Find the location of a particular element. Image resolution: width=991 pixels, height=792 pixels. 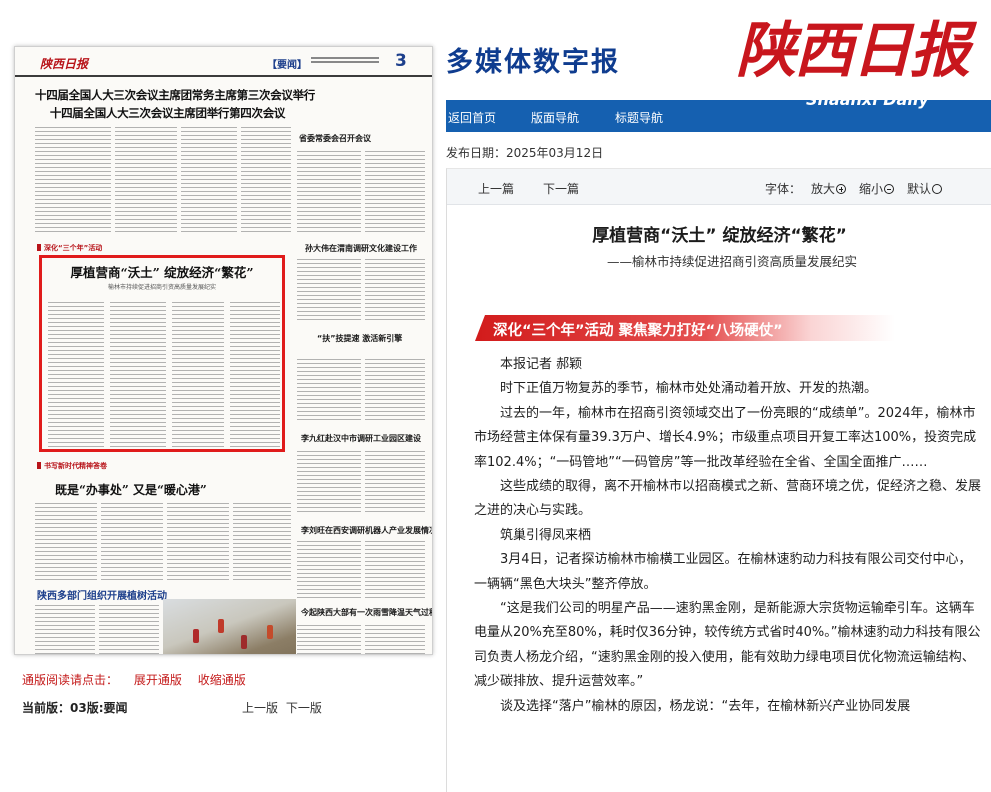

shaanxi-daily-logo: 陕西日报 is located at coordinates (853, 51).